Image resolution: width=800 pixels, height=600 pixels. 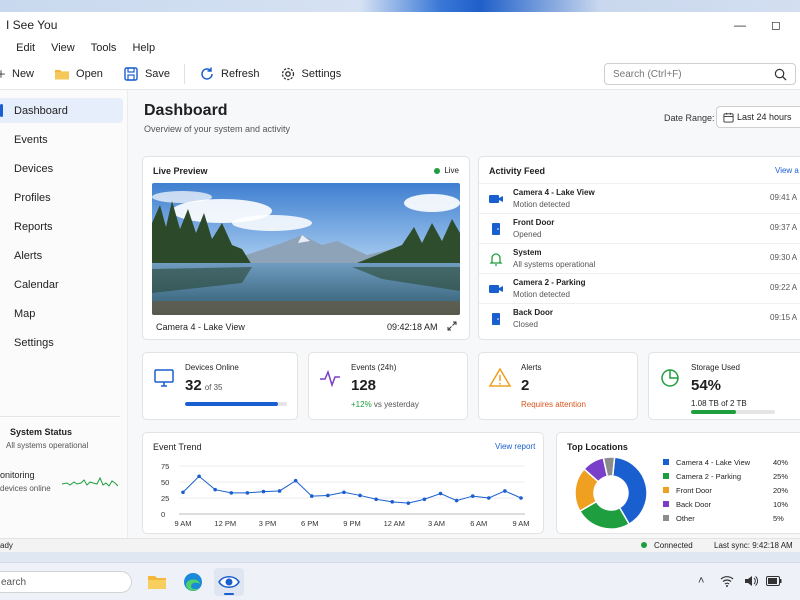 I want to click on save-button: Save, so click(x=146, y=74).